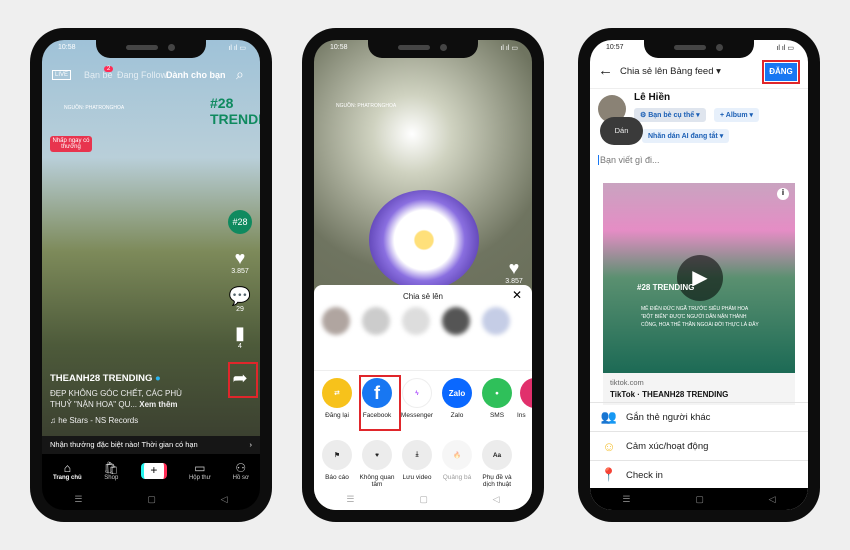 This screenshot has height=550, width=850. What do you see at coordinates (517, 295) in the screenshot?
I see `close-icon: ✕` at bounding box center [517, 295].